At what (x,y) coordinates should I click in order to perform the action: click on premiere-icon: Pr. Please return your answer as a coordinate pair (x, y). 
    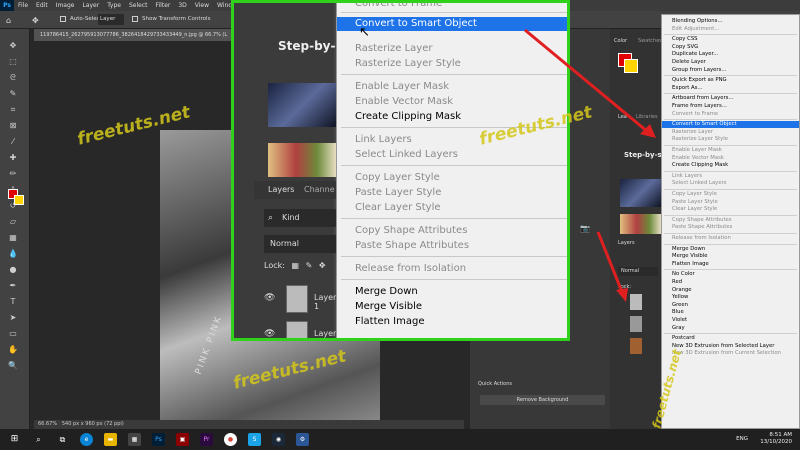
    Looking at the image, I should click on (206, 439).